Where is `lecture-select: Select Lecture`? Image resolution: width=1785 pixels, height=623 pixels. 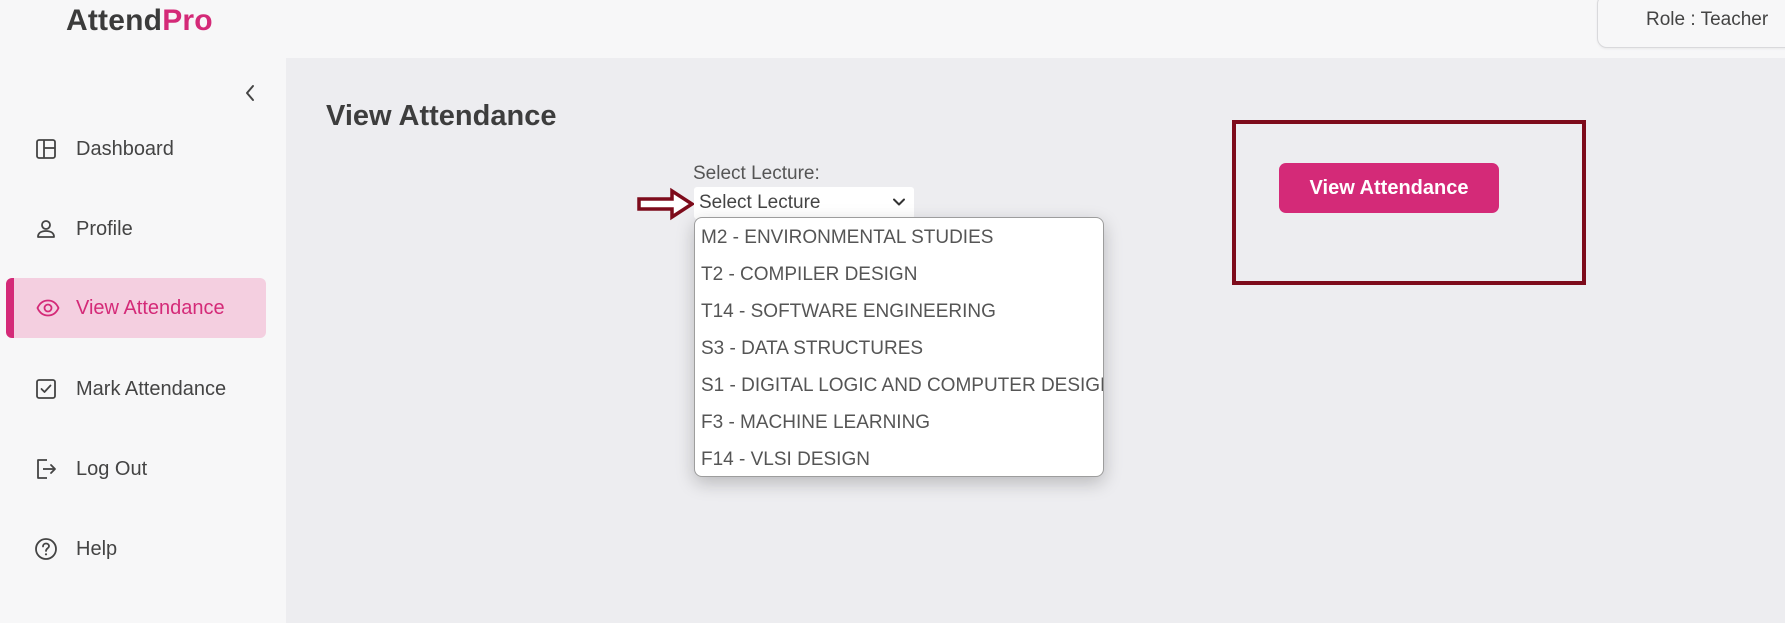
lecture-select: Select Lecture is located at coordinates (804, 203).